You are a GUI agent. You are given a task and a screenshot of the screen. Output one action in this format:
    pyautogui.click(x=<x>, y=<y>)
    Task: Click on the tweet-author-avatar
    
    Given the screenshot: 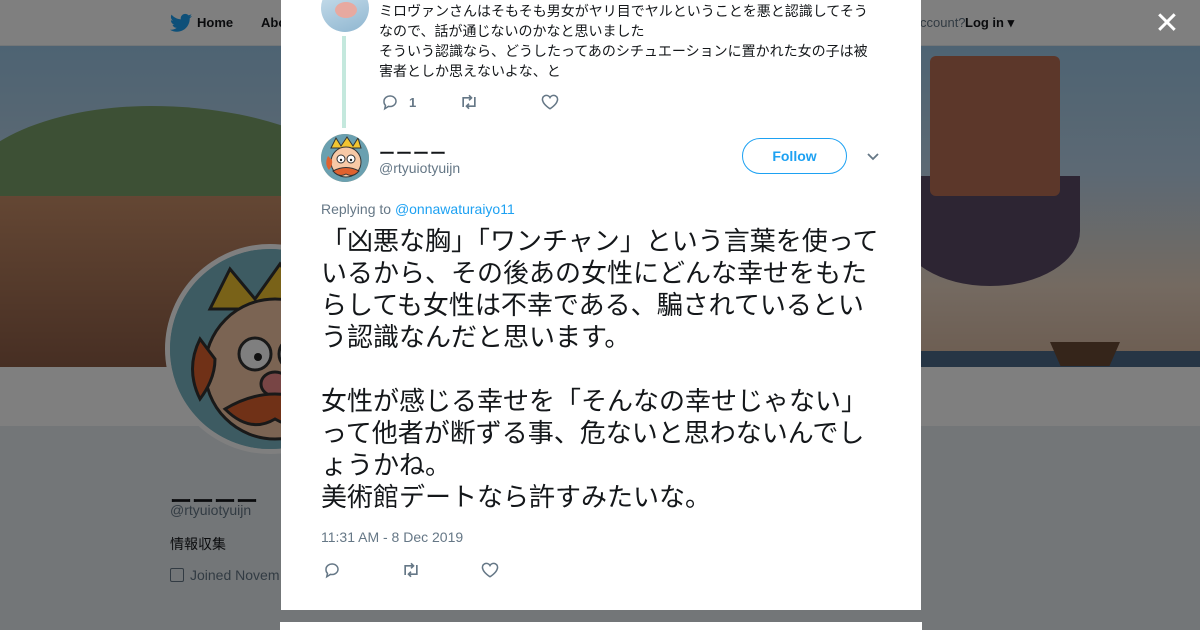 What is the action you would take?
    pyautogui.click(x=345, y=158)
    